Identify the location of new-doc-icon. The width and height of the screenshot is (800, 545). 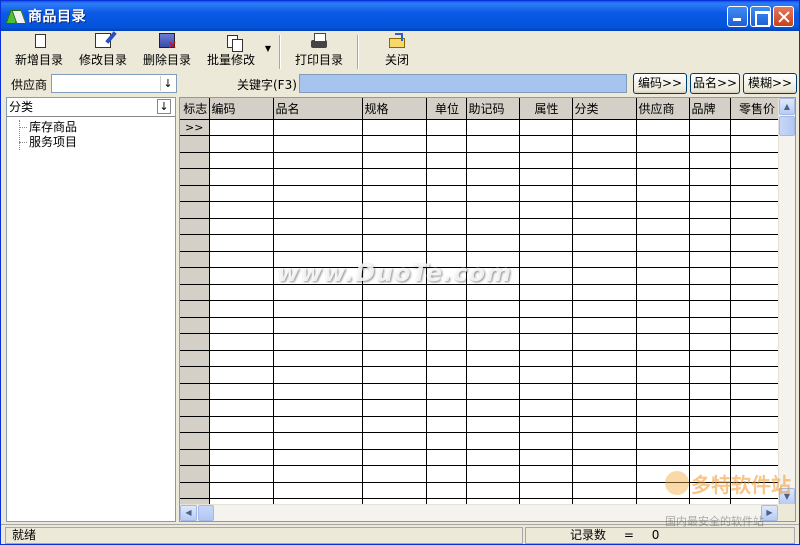
(40, 41).